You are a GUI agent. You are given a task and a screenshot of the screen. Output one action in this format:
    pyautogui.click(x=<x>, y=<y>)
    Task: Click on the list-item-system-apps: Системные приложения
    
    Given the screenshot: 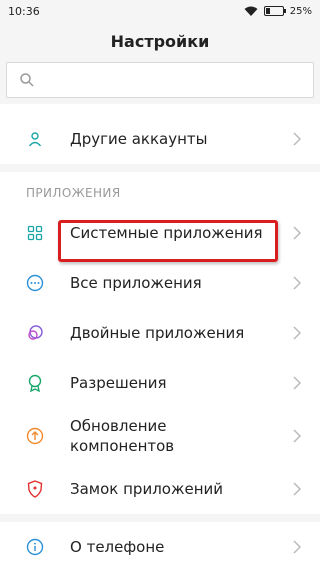 What is the action you would take?
    pyautogui.click(x=160, y=233)
    